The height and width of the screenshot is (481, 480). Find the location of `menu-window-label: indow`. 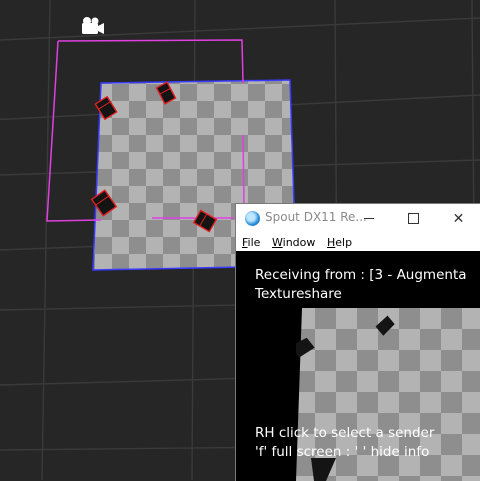

menu-window-label: indow is located at coordinates (299, 242).